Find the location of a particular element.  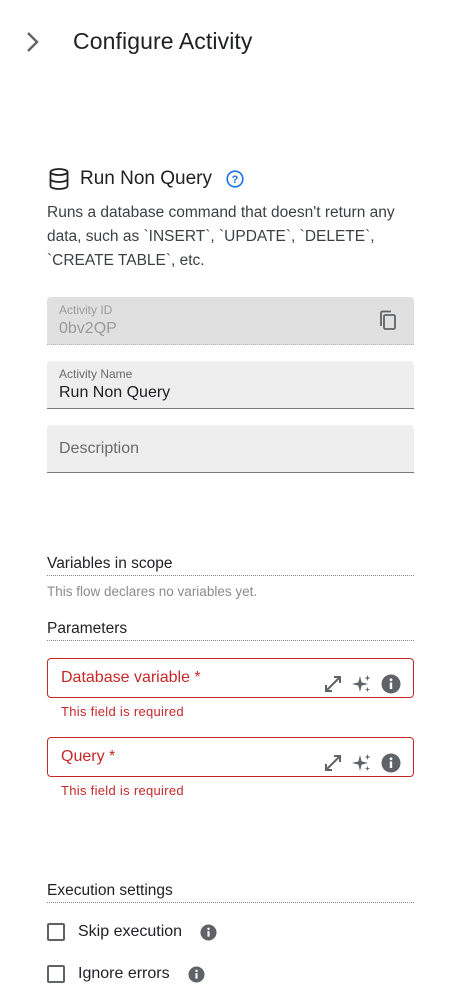

activity-name-field: Activity Name Run Non Query is located at coordinates (230, 385).